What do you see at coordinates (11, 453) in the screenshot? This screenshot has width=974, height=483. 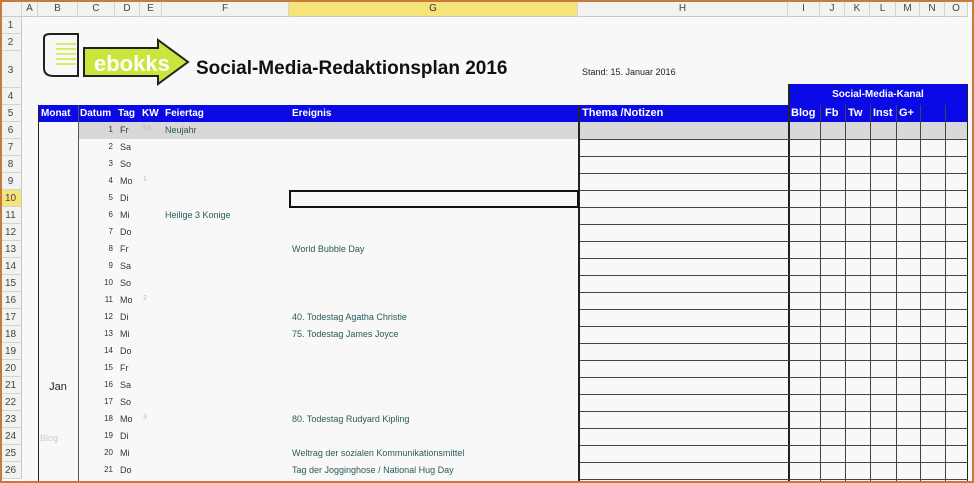 I see `row-header-25: 25` at bounding box center [11, 453].